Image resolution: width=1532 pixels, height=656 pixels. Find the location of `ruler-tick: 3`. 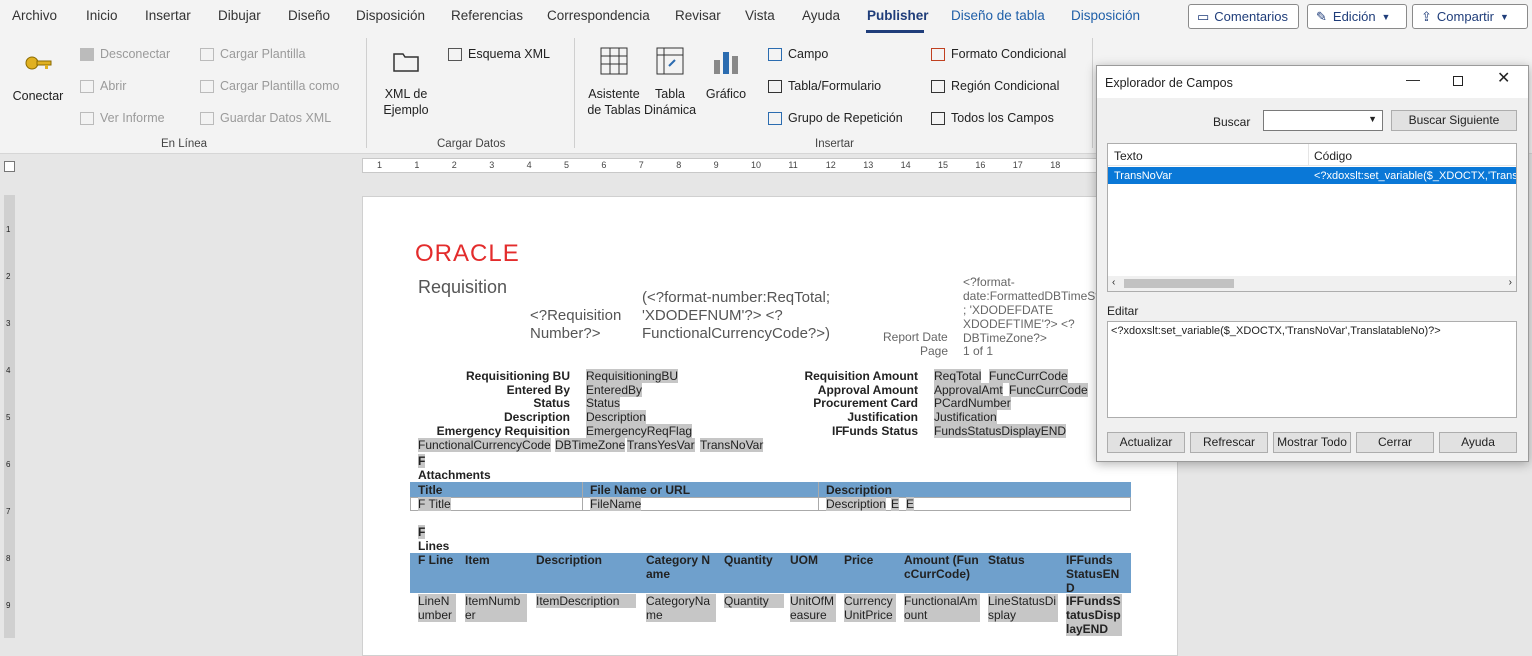

ruler-tick: 3 is located at coordinates (8, 323).